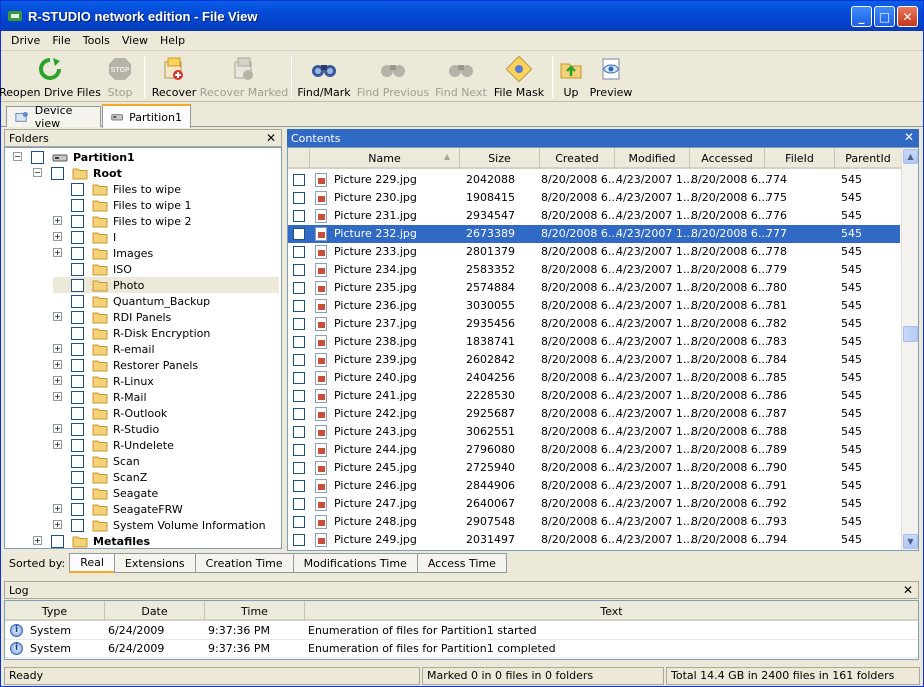 This screenshot has width=924, height=687. What do you see at coordinates (355, 563) in the screenshot?
I see `sort-tab-modifications-time: Modifications Time` at bounding box center [355, 563].